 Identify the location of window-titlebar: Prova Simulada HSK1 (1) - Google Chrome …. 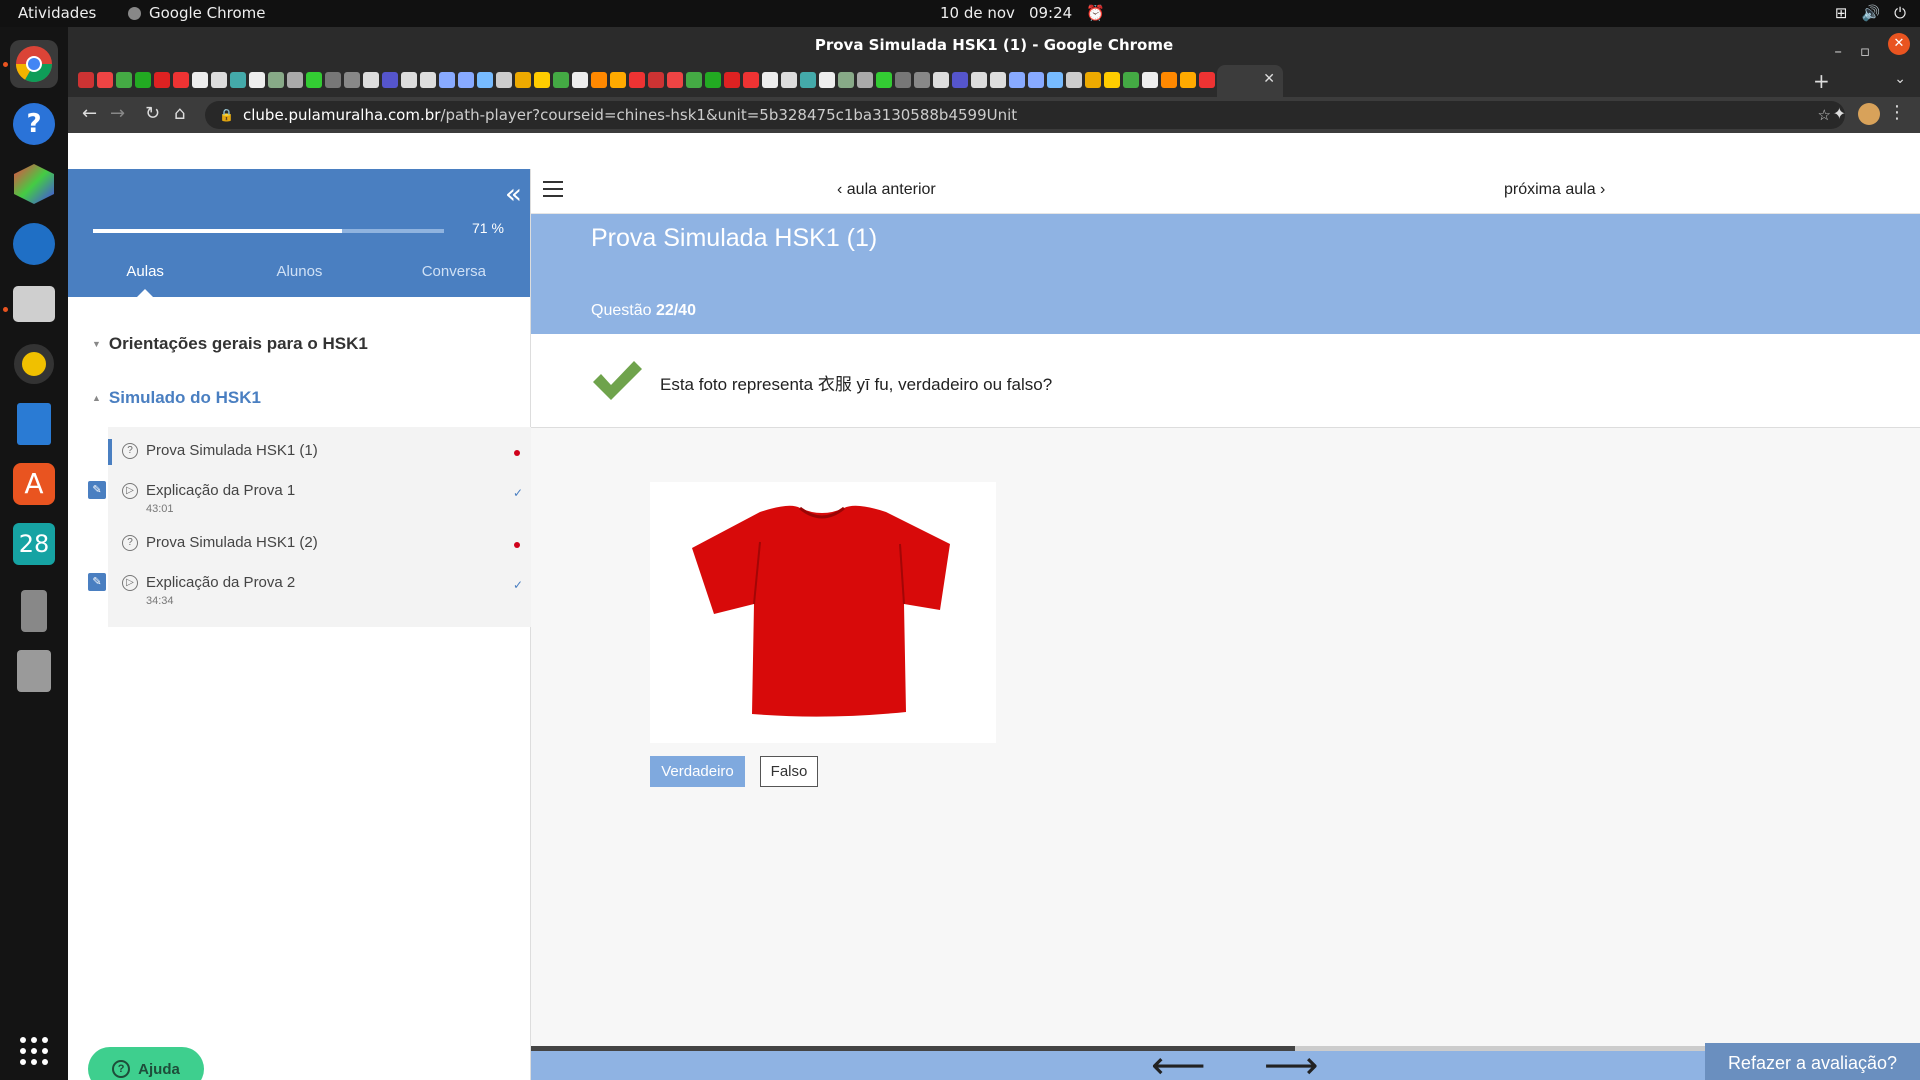
(994, 45).